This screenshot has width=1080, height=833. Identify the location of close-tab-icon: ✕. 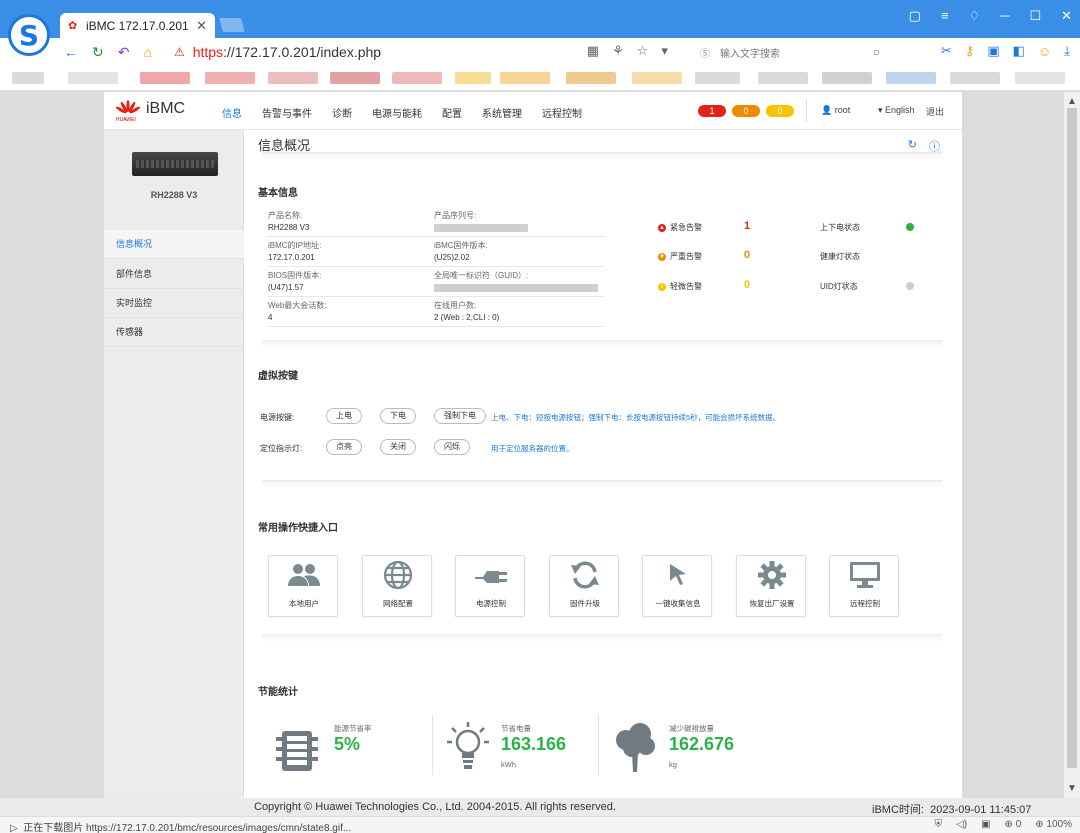
(201, 26).